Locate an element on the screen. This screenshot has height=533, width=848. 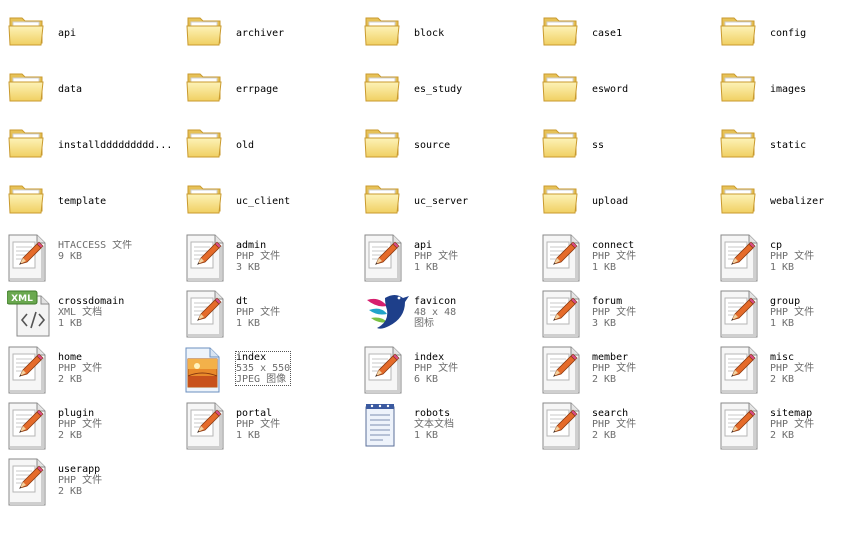
folder-item: static is located at coordinates (781, 144).